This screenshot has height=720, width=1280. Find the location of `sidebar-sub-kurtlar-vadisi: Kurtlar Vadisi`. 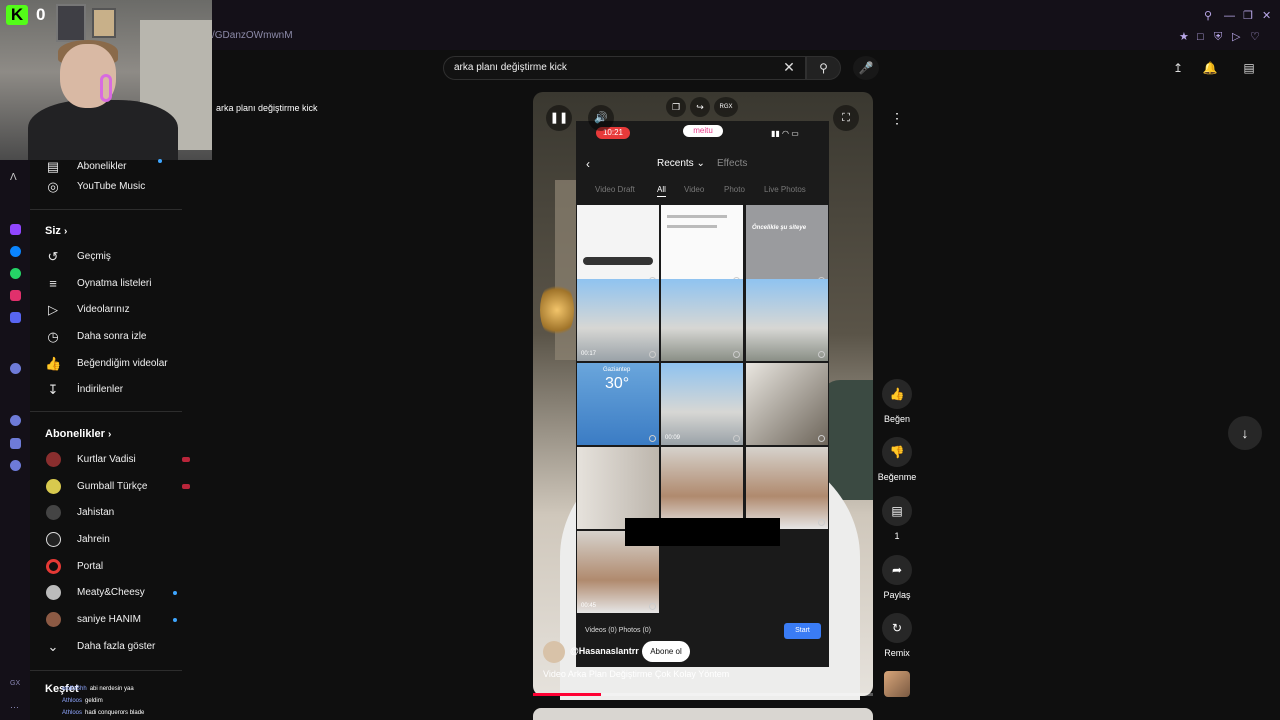

sidebar-sub-kurtlar-vadisi: Kurtlar Vadisi is located at coordinates (125, 460).